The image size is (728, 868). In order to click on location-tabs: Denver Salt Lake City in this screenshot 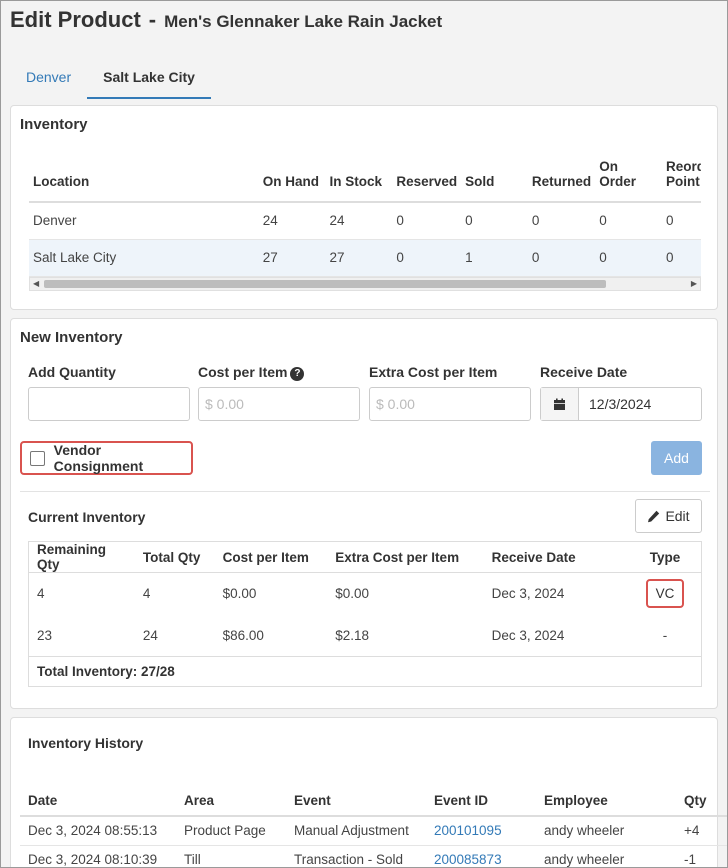, I will do `click(110, 79)`.